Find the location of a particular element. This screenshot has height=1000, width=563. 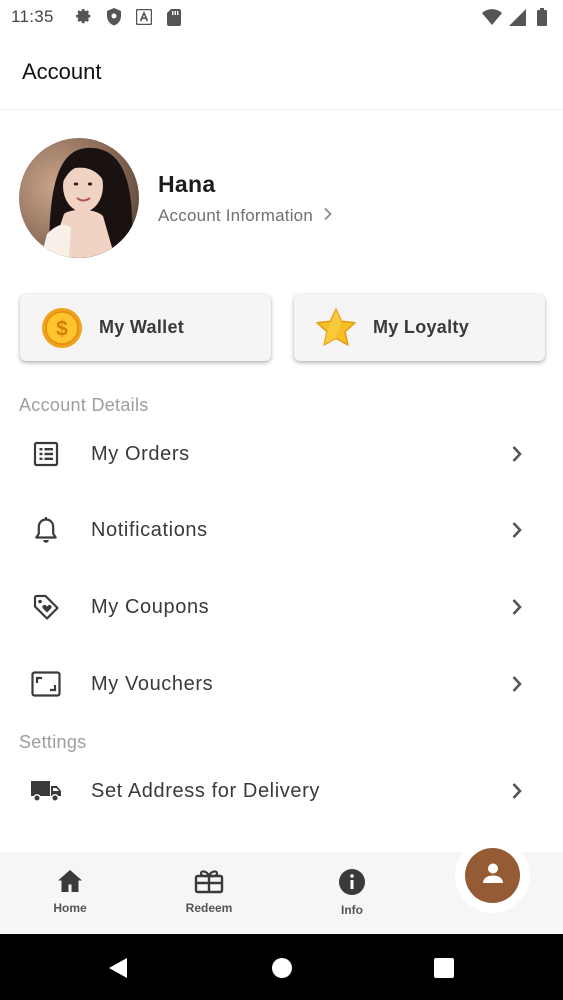

gear-icon is located at coordinates (84, 17).